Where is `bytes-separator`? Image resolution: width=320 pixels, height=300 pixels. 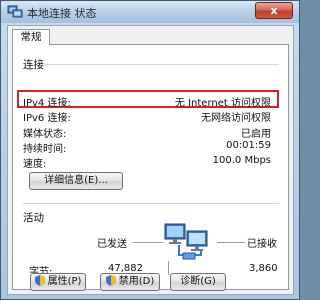 bytes-separator is located at coordinates (168, 268).